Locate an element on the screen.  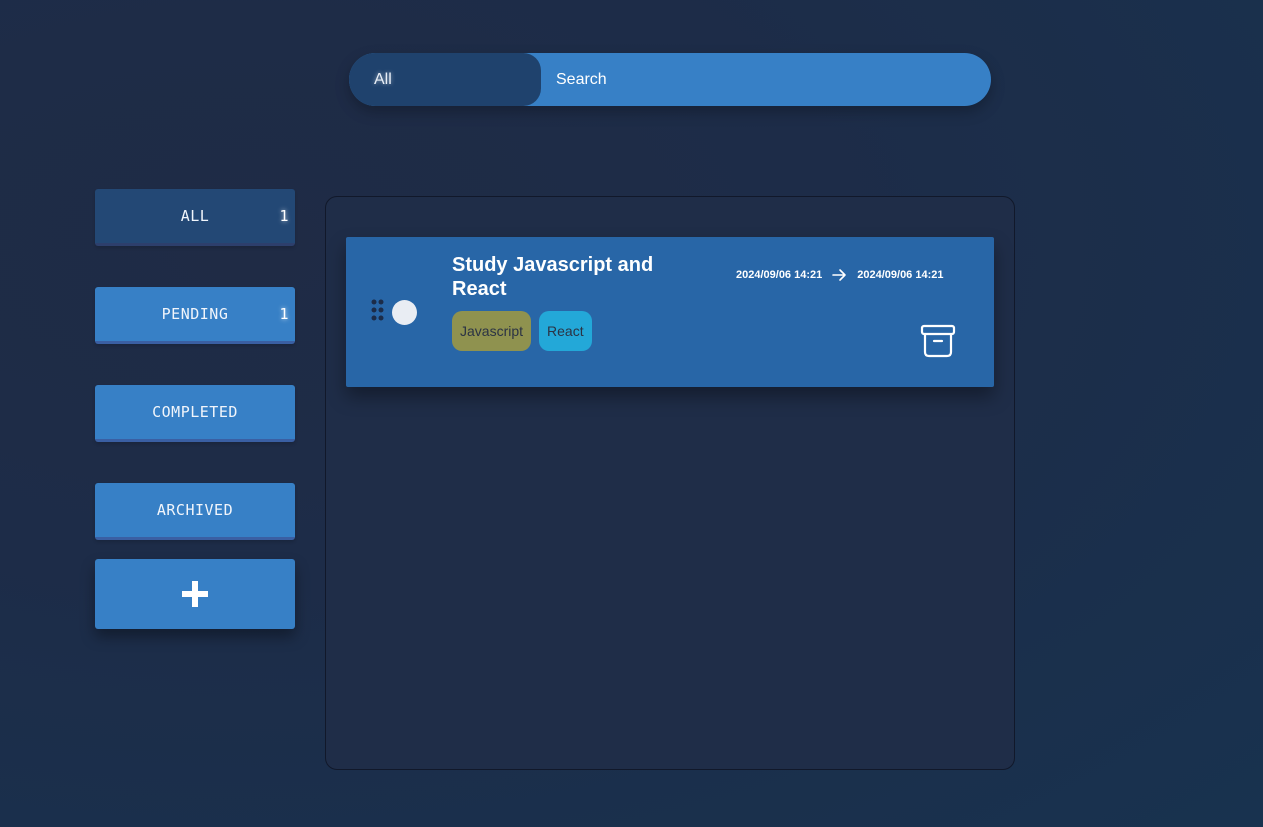
sidebar-item-label: PENDING is located at coordinates (195, 314).